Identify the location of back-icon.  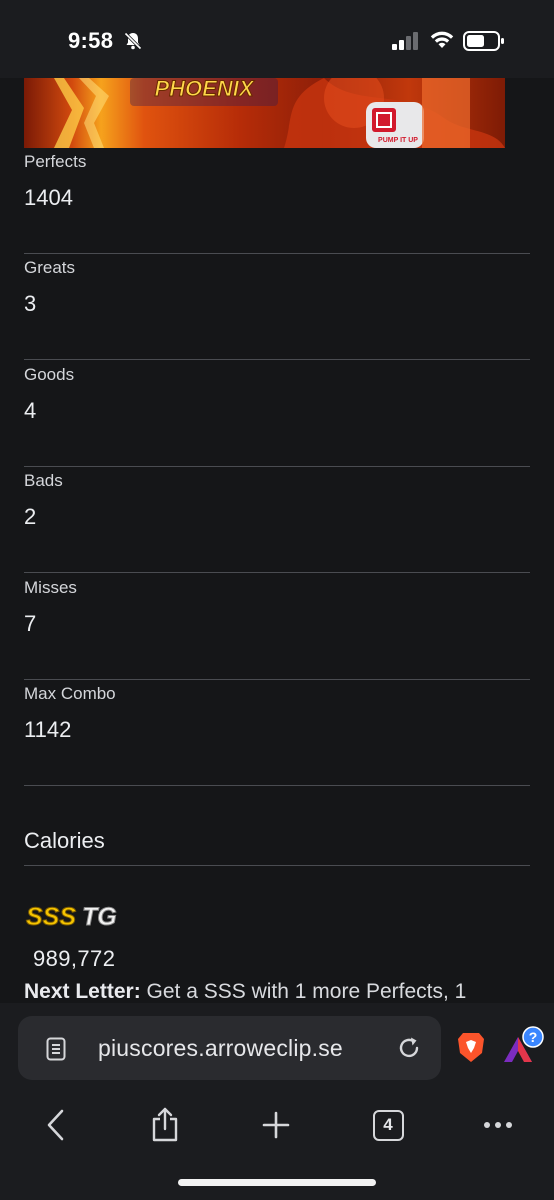
(55, 1125).